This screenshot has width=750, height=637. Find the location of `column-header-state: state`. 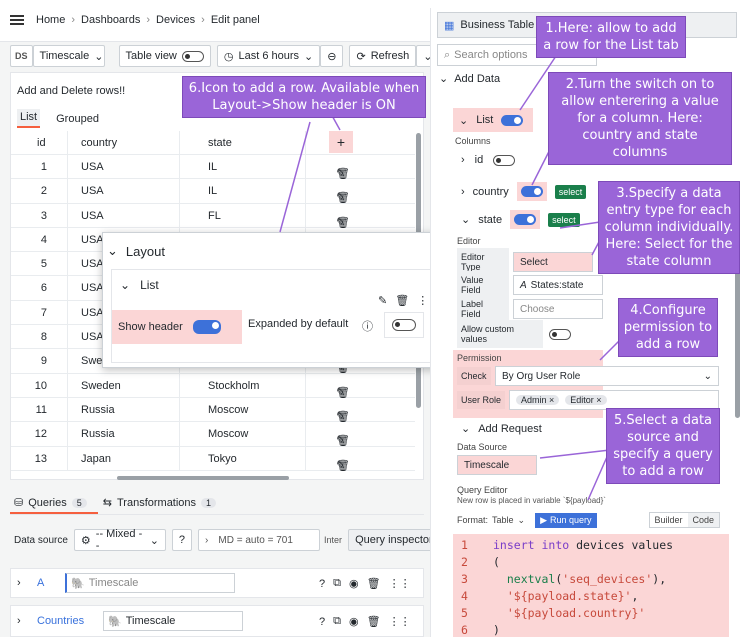

column-header-state: state is located at coordinates (220, 143).